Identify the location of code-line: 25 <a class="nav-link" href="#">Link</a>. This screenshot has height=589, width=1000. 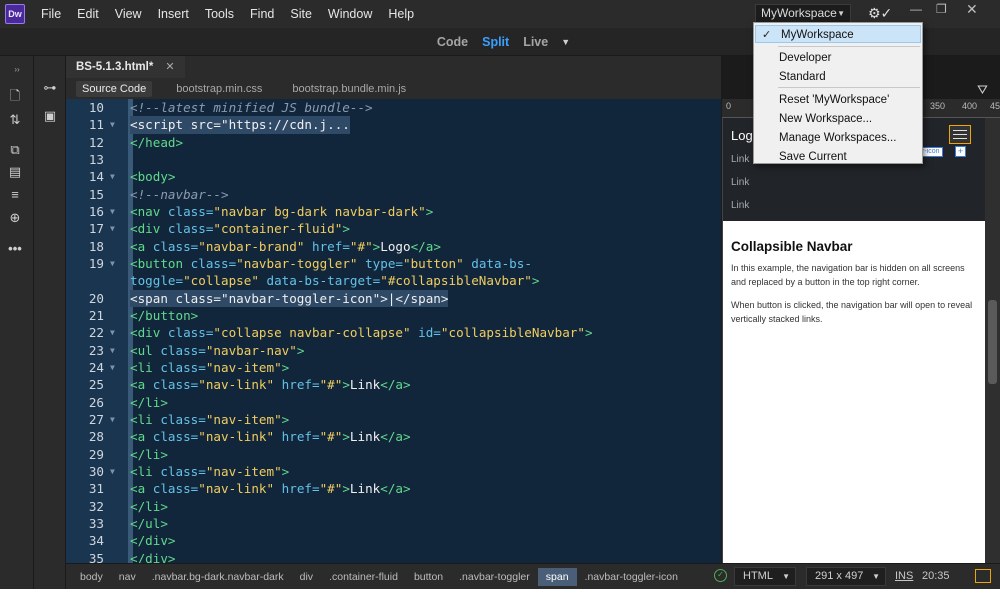
(393, 384).